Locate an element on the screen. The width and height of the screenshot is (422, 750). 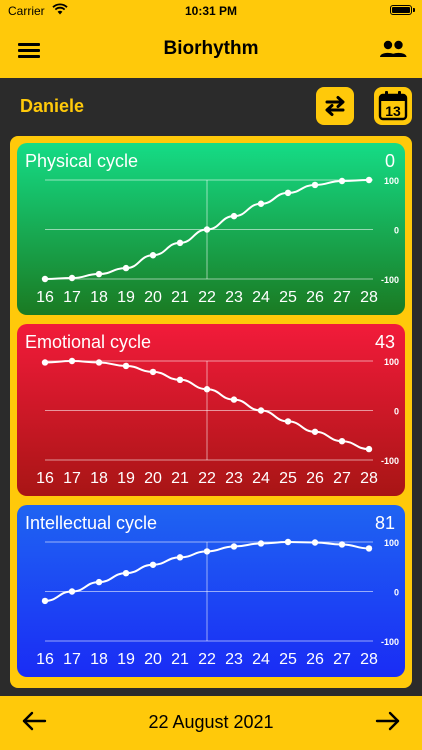
swap-arrows-icon is located at coordinates (335, 106).